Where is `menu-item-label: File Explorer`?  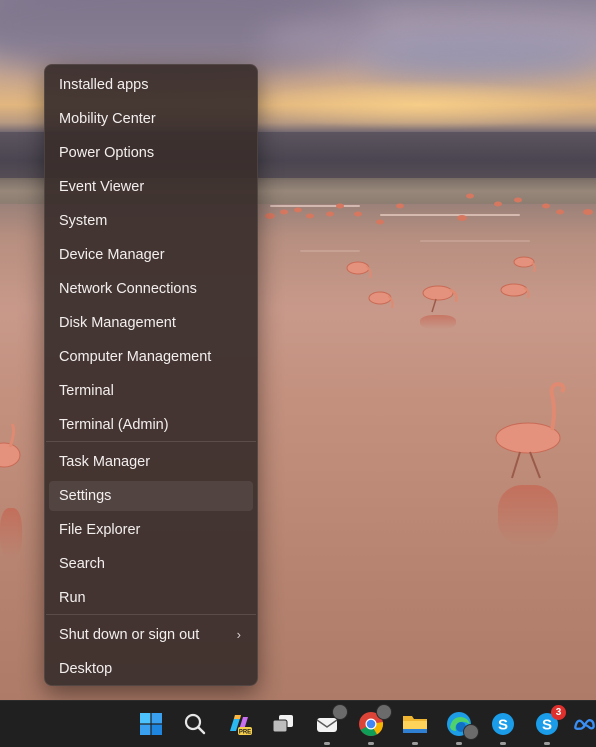
menu-item-label: File Explorer is located at coordinates (100, 530).